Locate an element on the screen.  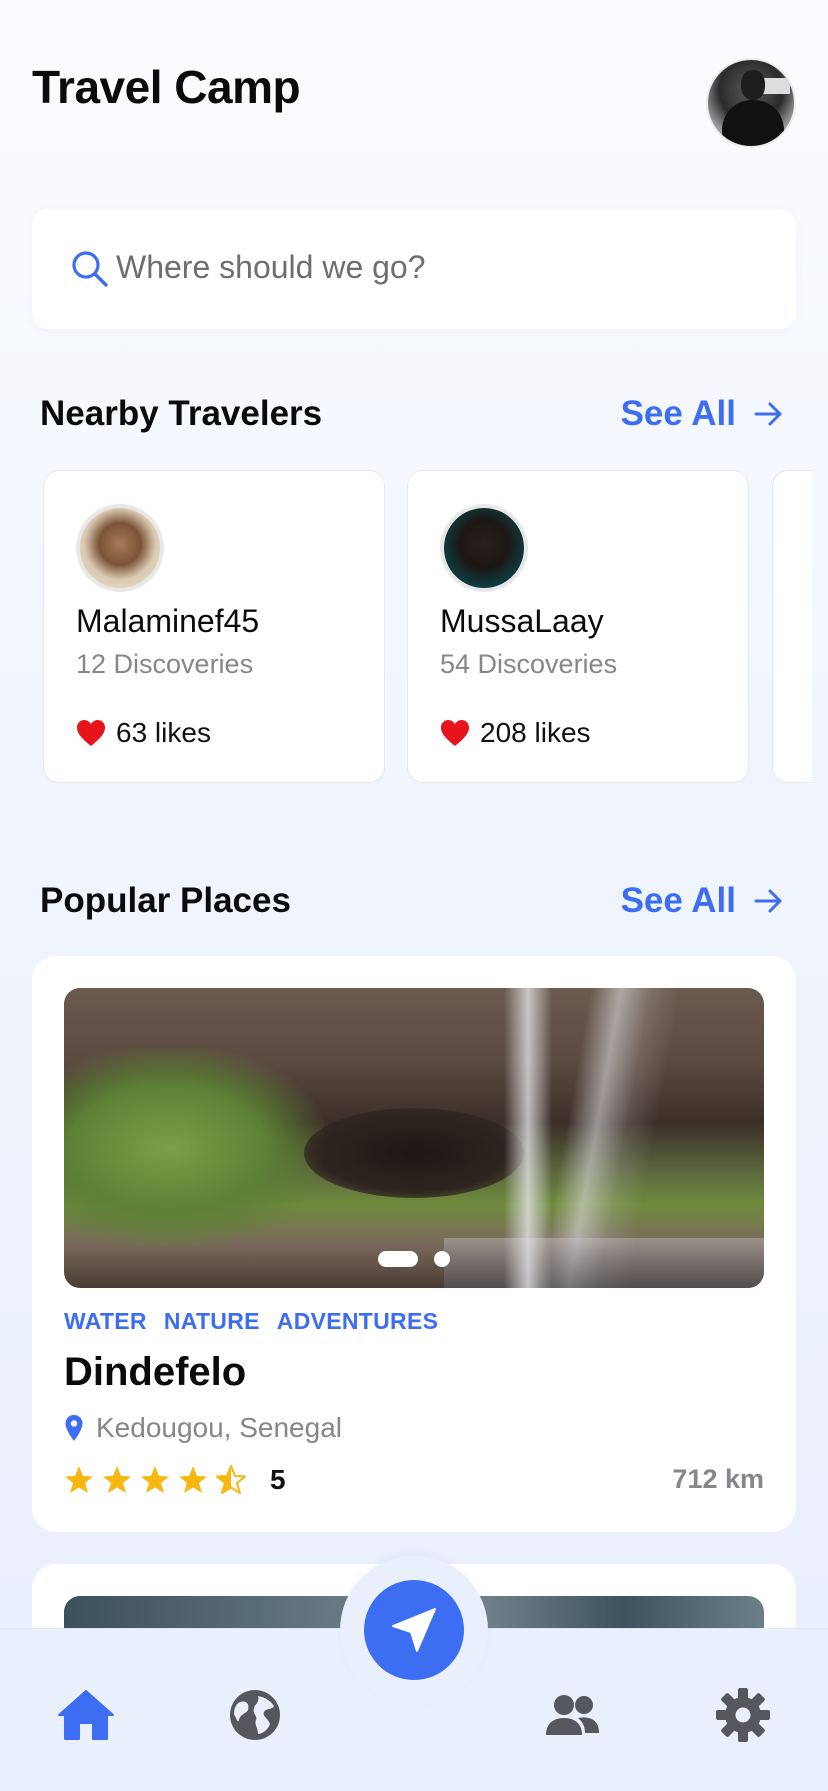
tab-settings is located at coordinates (743, 1715).